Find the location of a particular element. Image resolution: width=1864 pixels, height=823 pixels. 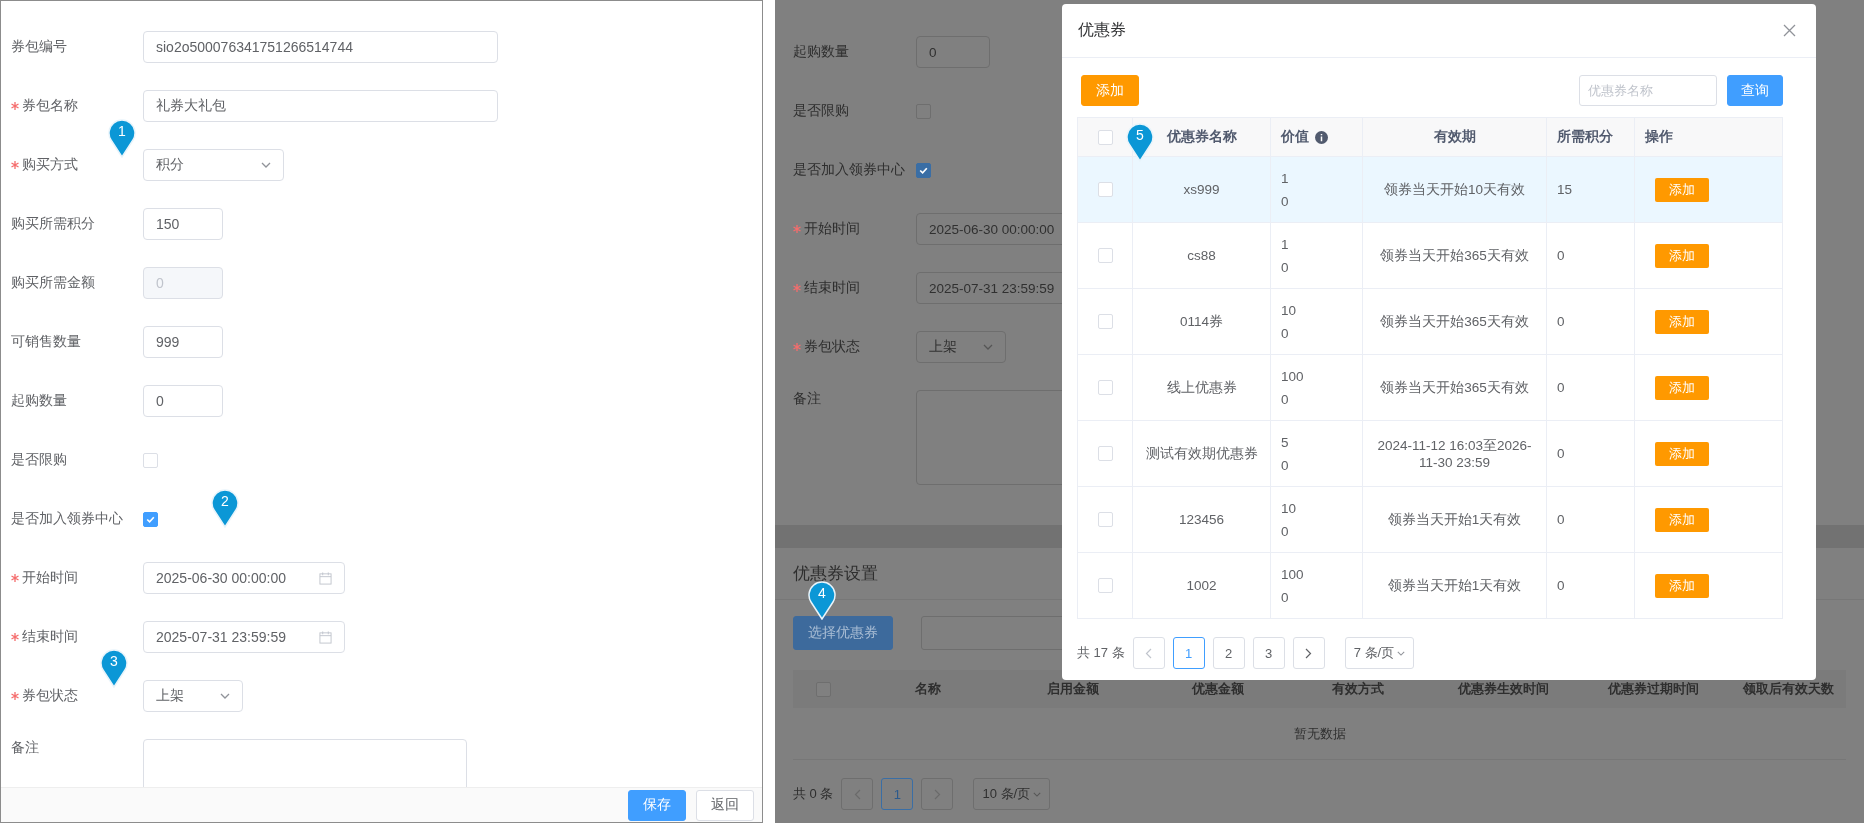

field-label: 券包名称 is located at coordinates (50, 106).